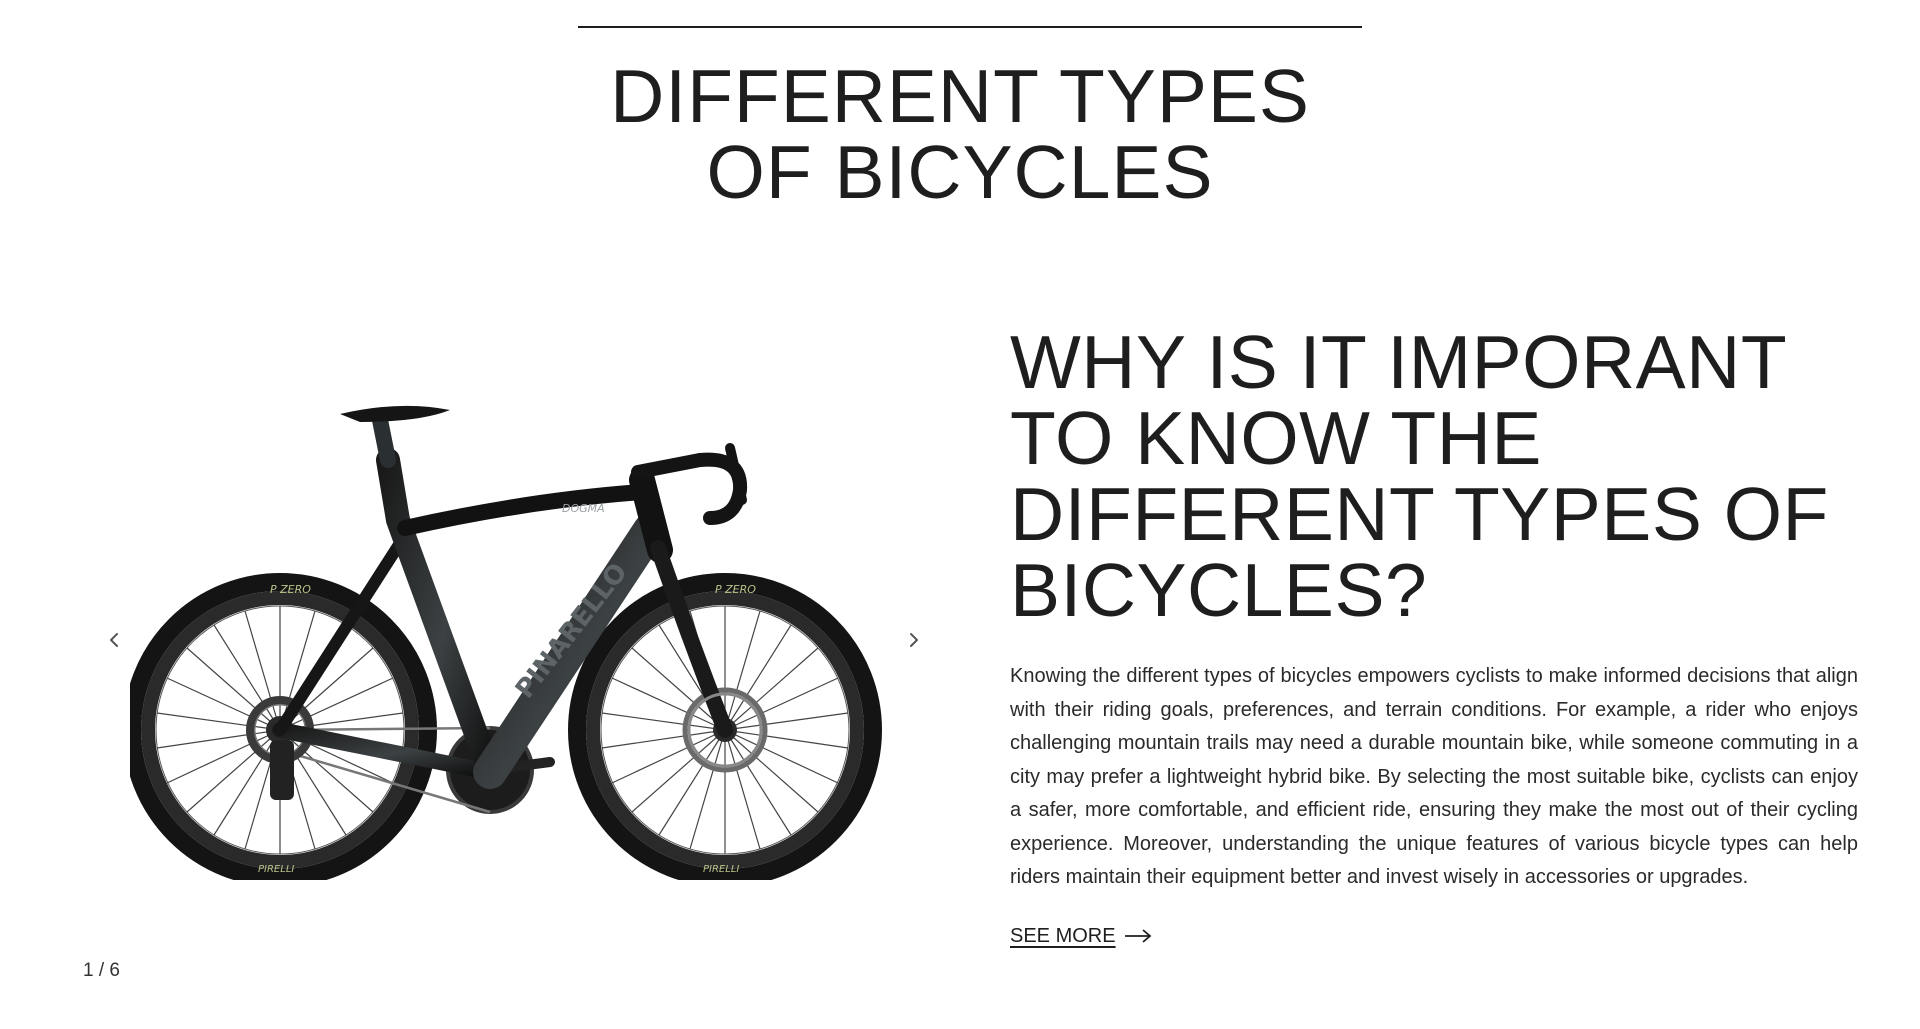 The width and height of the screenshot is (1920, 1029). I want to click on see-more-link: SEE MORE, so click(1081, 936).